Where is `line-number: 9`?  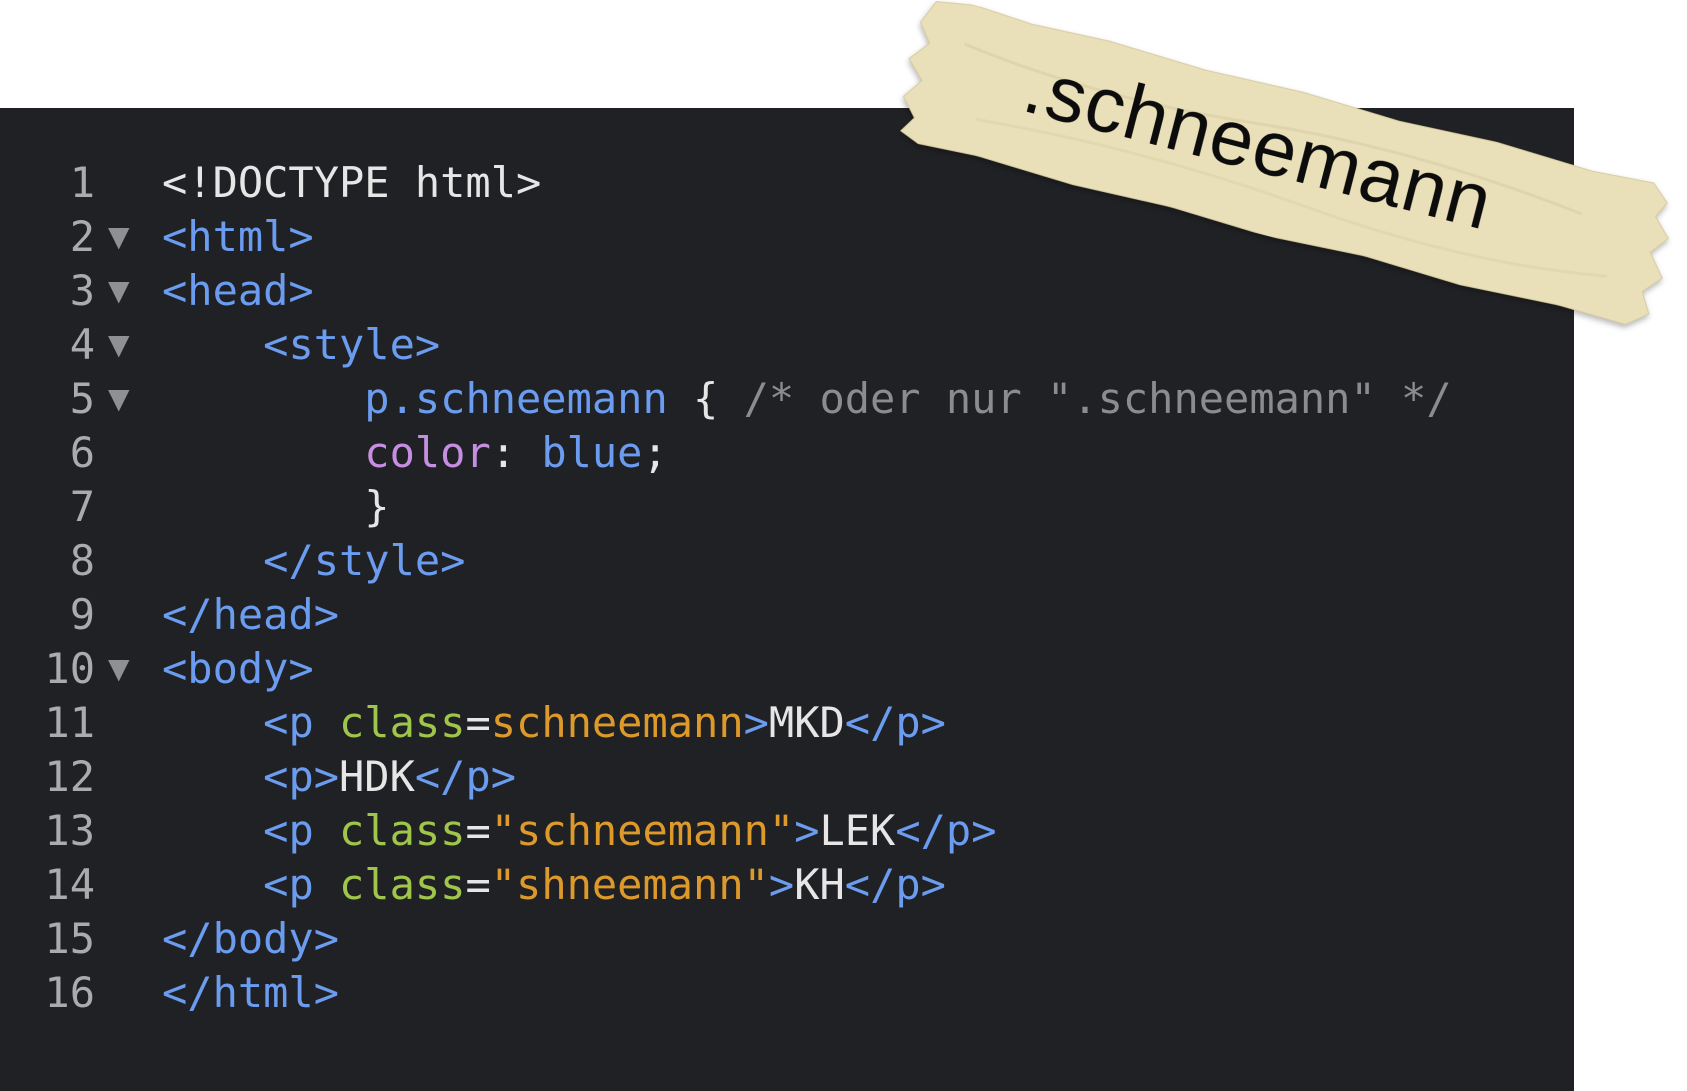 line-number: 9 is located at coordinates (82, 614).